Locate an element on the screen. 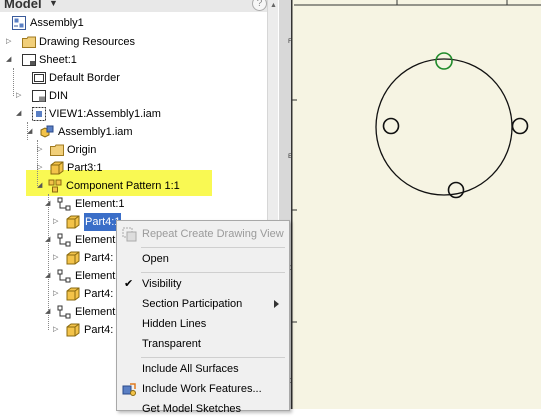 The image size is (541, 419). tree-label: Component Pattern 1:1 is located at coordinates (123, 186).